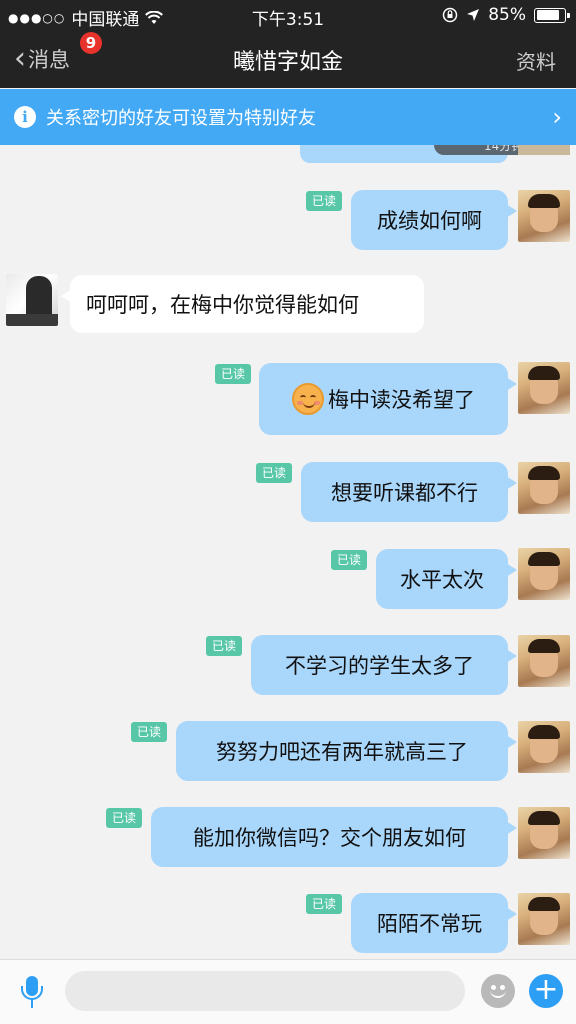  What do you see at coordinates (429, 924) in the screenshot?
I see `message-text: 陌陌不常玩` at bounding box center [429, 924].